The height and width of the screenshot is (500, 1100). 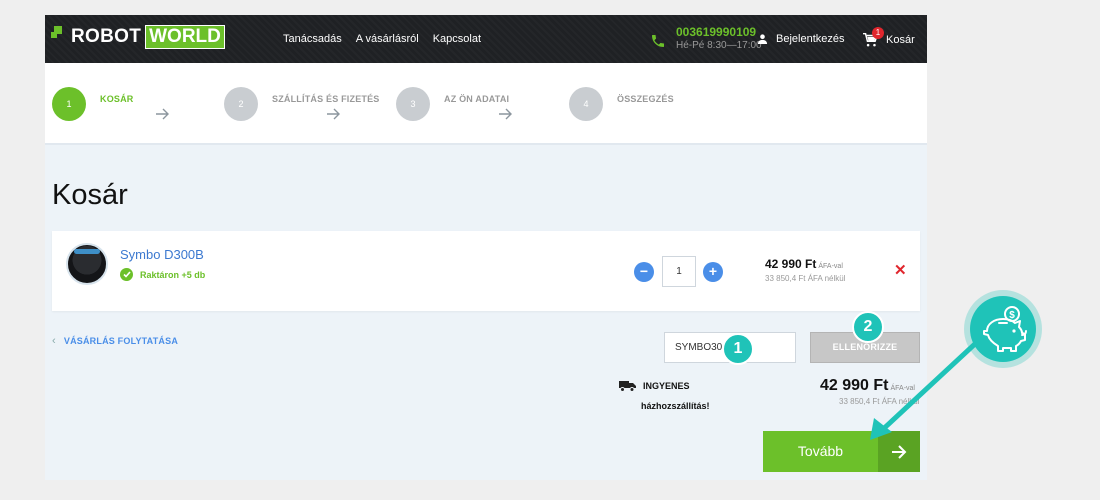 I want to click on nav-item-kapcsolat: Kapcsolat, so click(x=457, y=39).